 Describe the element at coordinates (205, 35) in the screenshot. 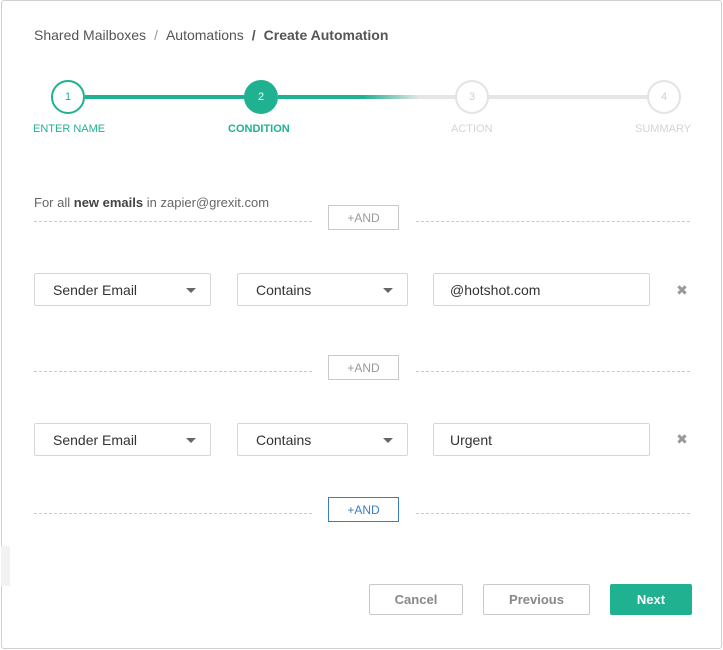

I see `breadcrumb-automations: Automations` at that location.